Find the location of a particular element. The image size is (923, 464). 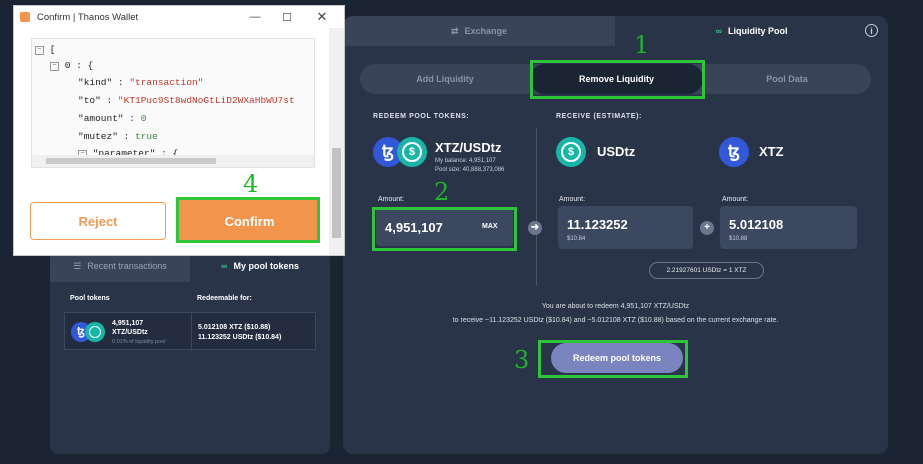

divider is located at coordinates (536, 207).